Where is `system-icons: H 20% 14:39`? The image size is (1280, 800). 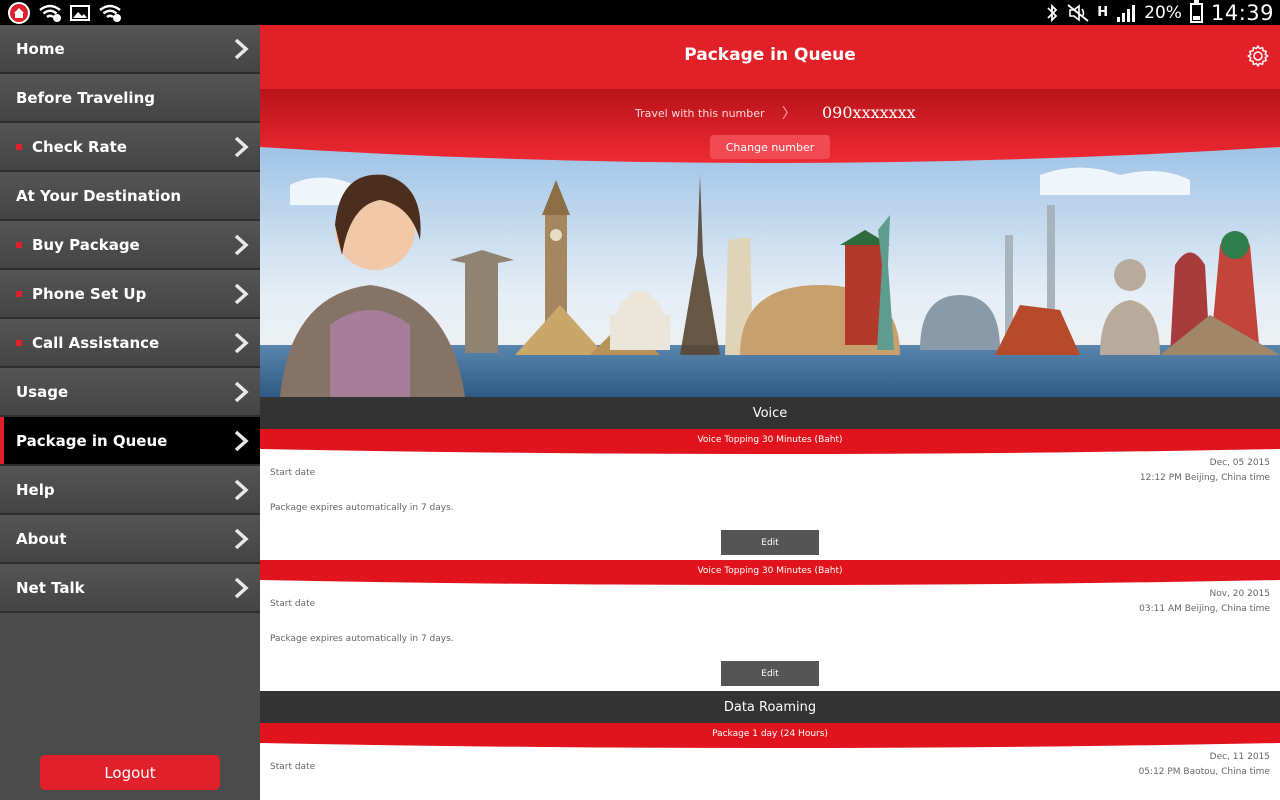
system-icons: H 20% 14:39 is located at coordinates (1159, 12).